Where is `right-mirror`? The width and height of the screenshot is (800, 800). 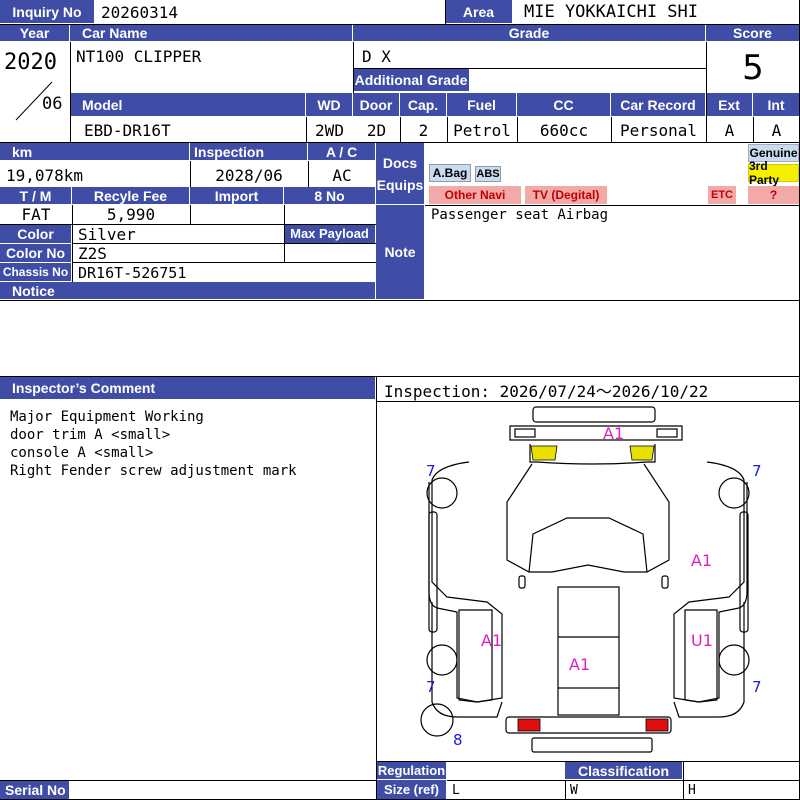 right-mirror is located at coordinates (665, 582).